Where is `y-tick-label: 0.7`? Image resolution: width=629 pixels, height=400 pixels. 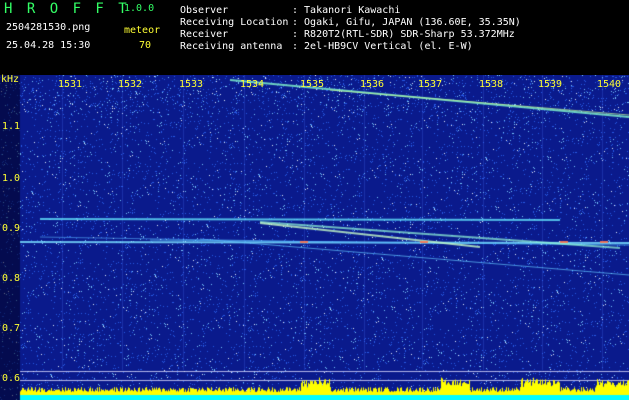 y-tick-label: 0.7 is located at coordinates (11, 328).